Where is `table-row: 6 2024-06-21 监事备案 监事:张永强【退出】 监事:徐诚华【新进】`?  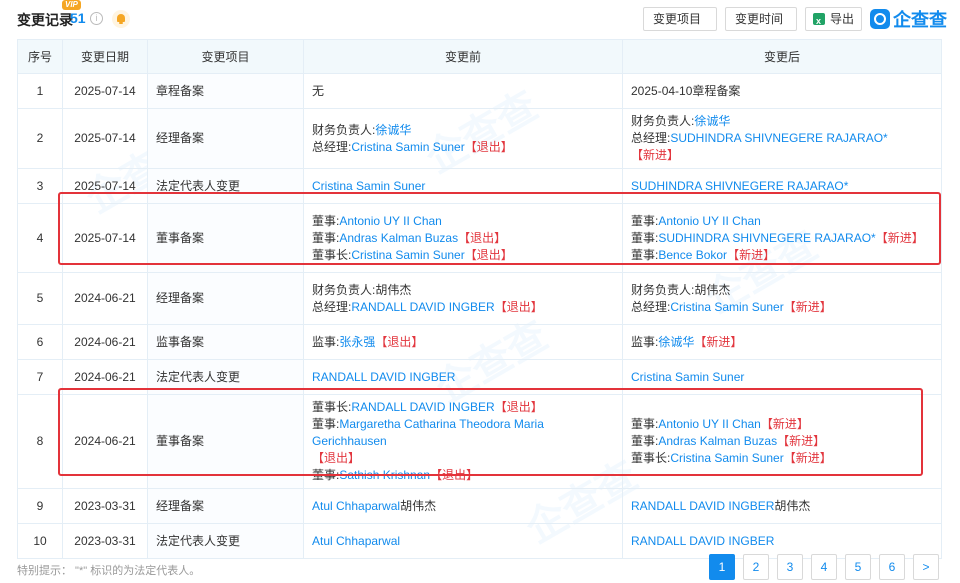
table-row: 6 2024-06-21 监事备案 监事:张永强【退出】 监事:徐诚华【新进】 is located at coordinates (479, 342).